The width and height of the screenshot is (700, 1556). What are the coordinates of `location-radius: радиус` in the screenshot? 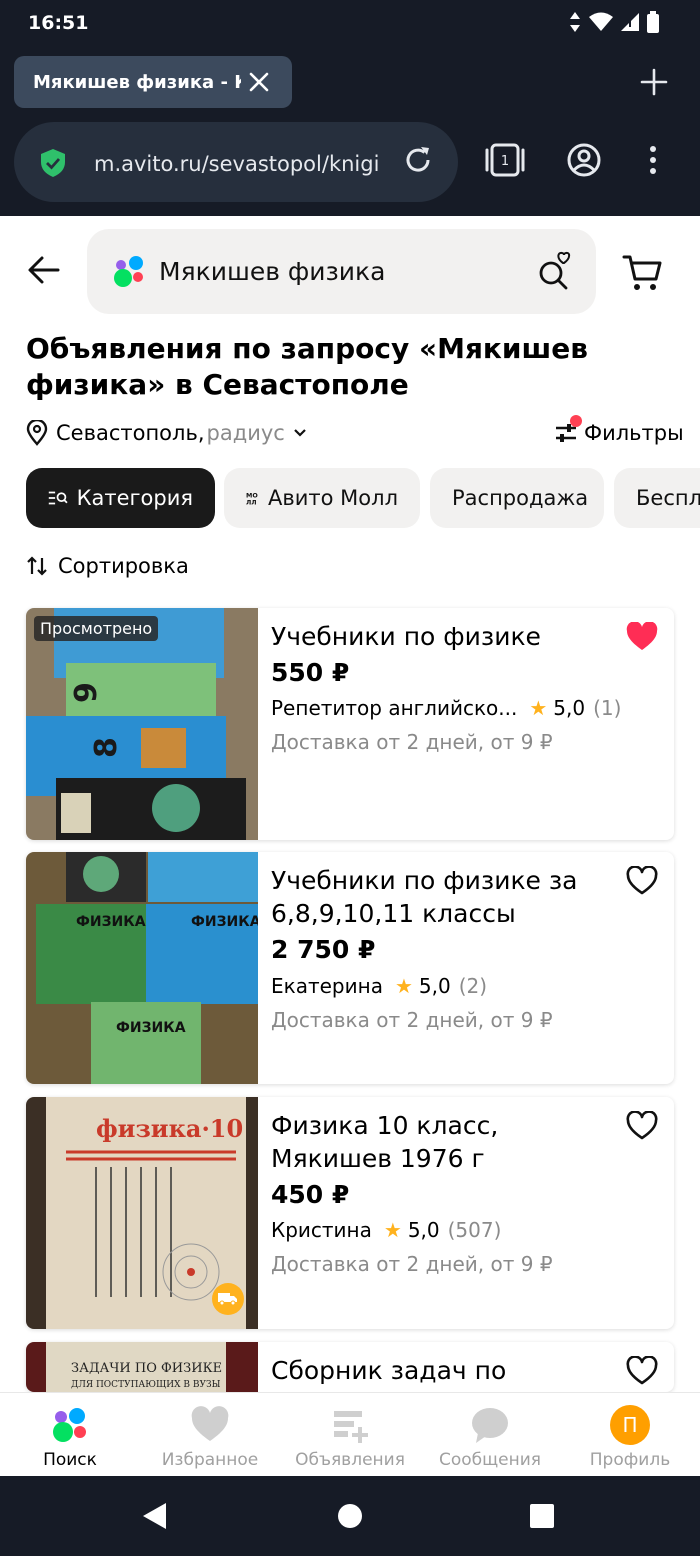 It's located at (245, 433).